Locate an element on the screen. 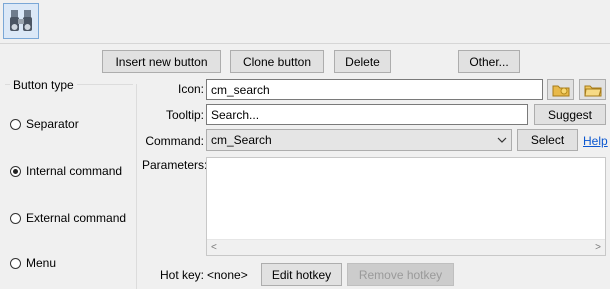 The height and width of the screenshot is (289, 610). command-select-value: cm_Search is located at coordinates (241, 140).